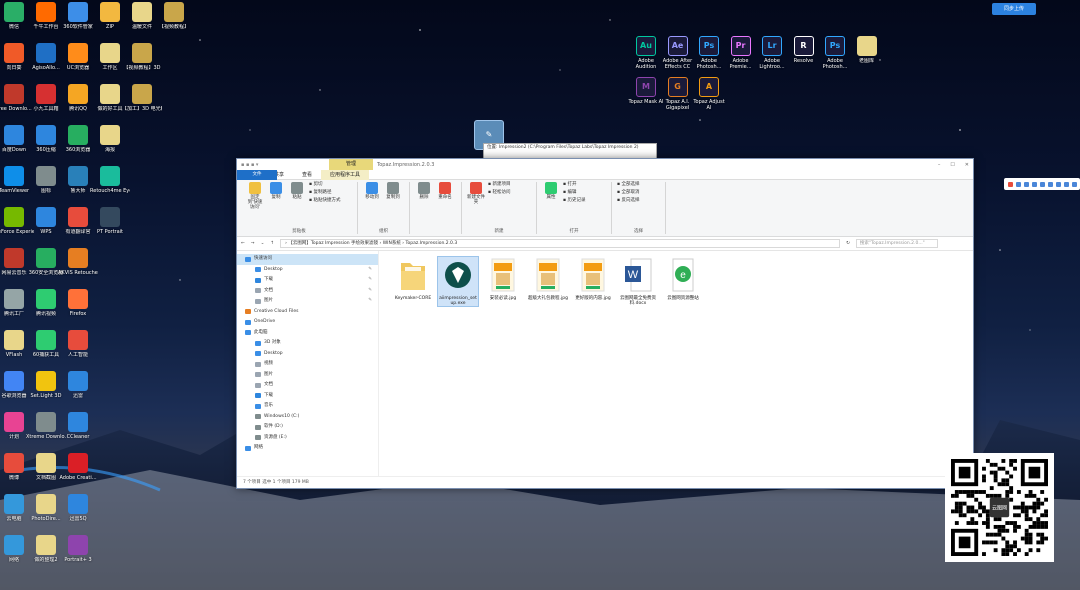 The width and height of the screenshot is (1080, 590). Describe the element at coordinates (1014, 9) in the screenshot. I see `sync-upload-button: 同步上传` at that location.